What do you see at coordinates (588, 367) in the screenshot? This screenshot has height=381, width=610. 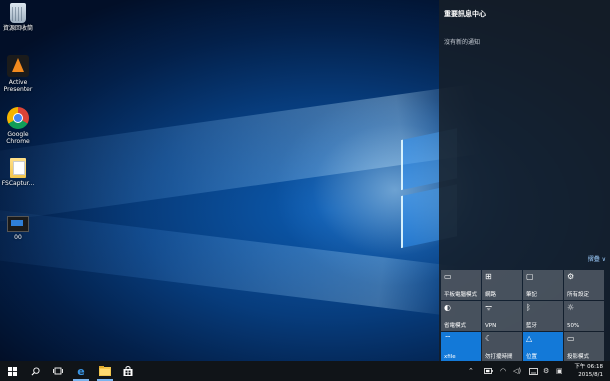 I see `clock-time: 下午 06:18` at bounding box center [588, 367].